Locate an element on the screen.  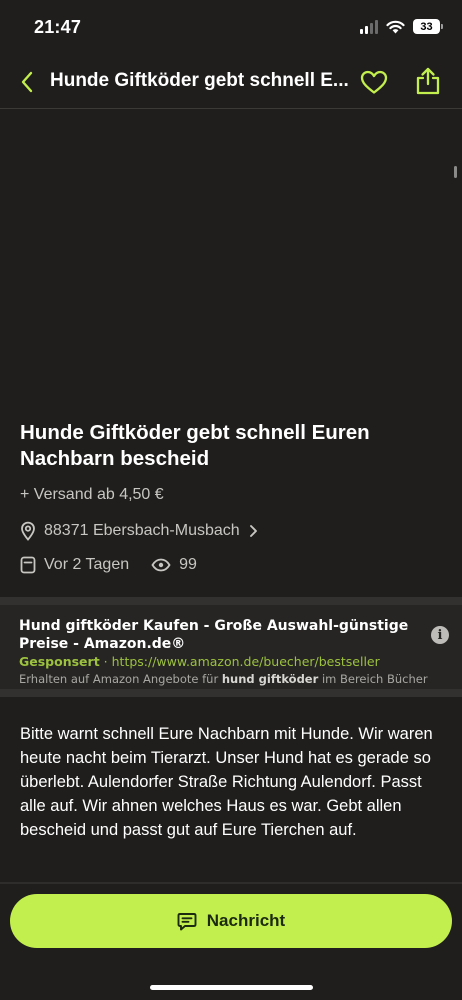
posted-text: Vor 2 Tagen is located at coordinates (87, 564).